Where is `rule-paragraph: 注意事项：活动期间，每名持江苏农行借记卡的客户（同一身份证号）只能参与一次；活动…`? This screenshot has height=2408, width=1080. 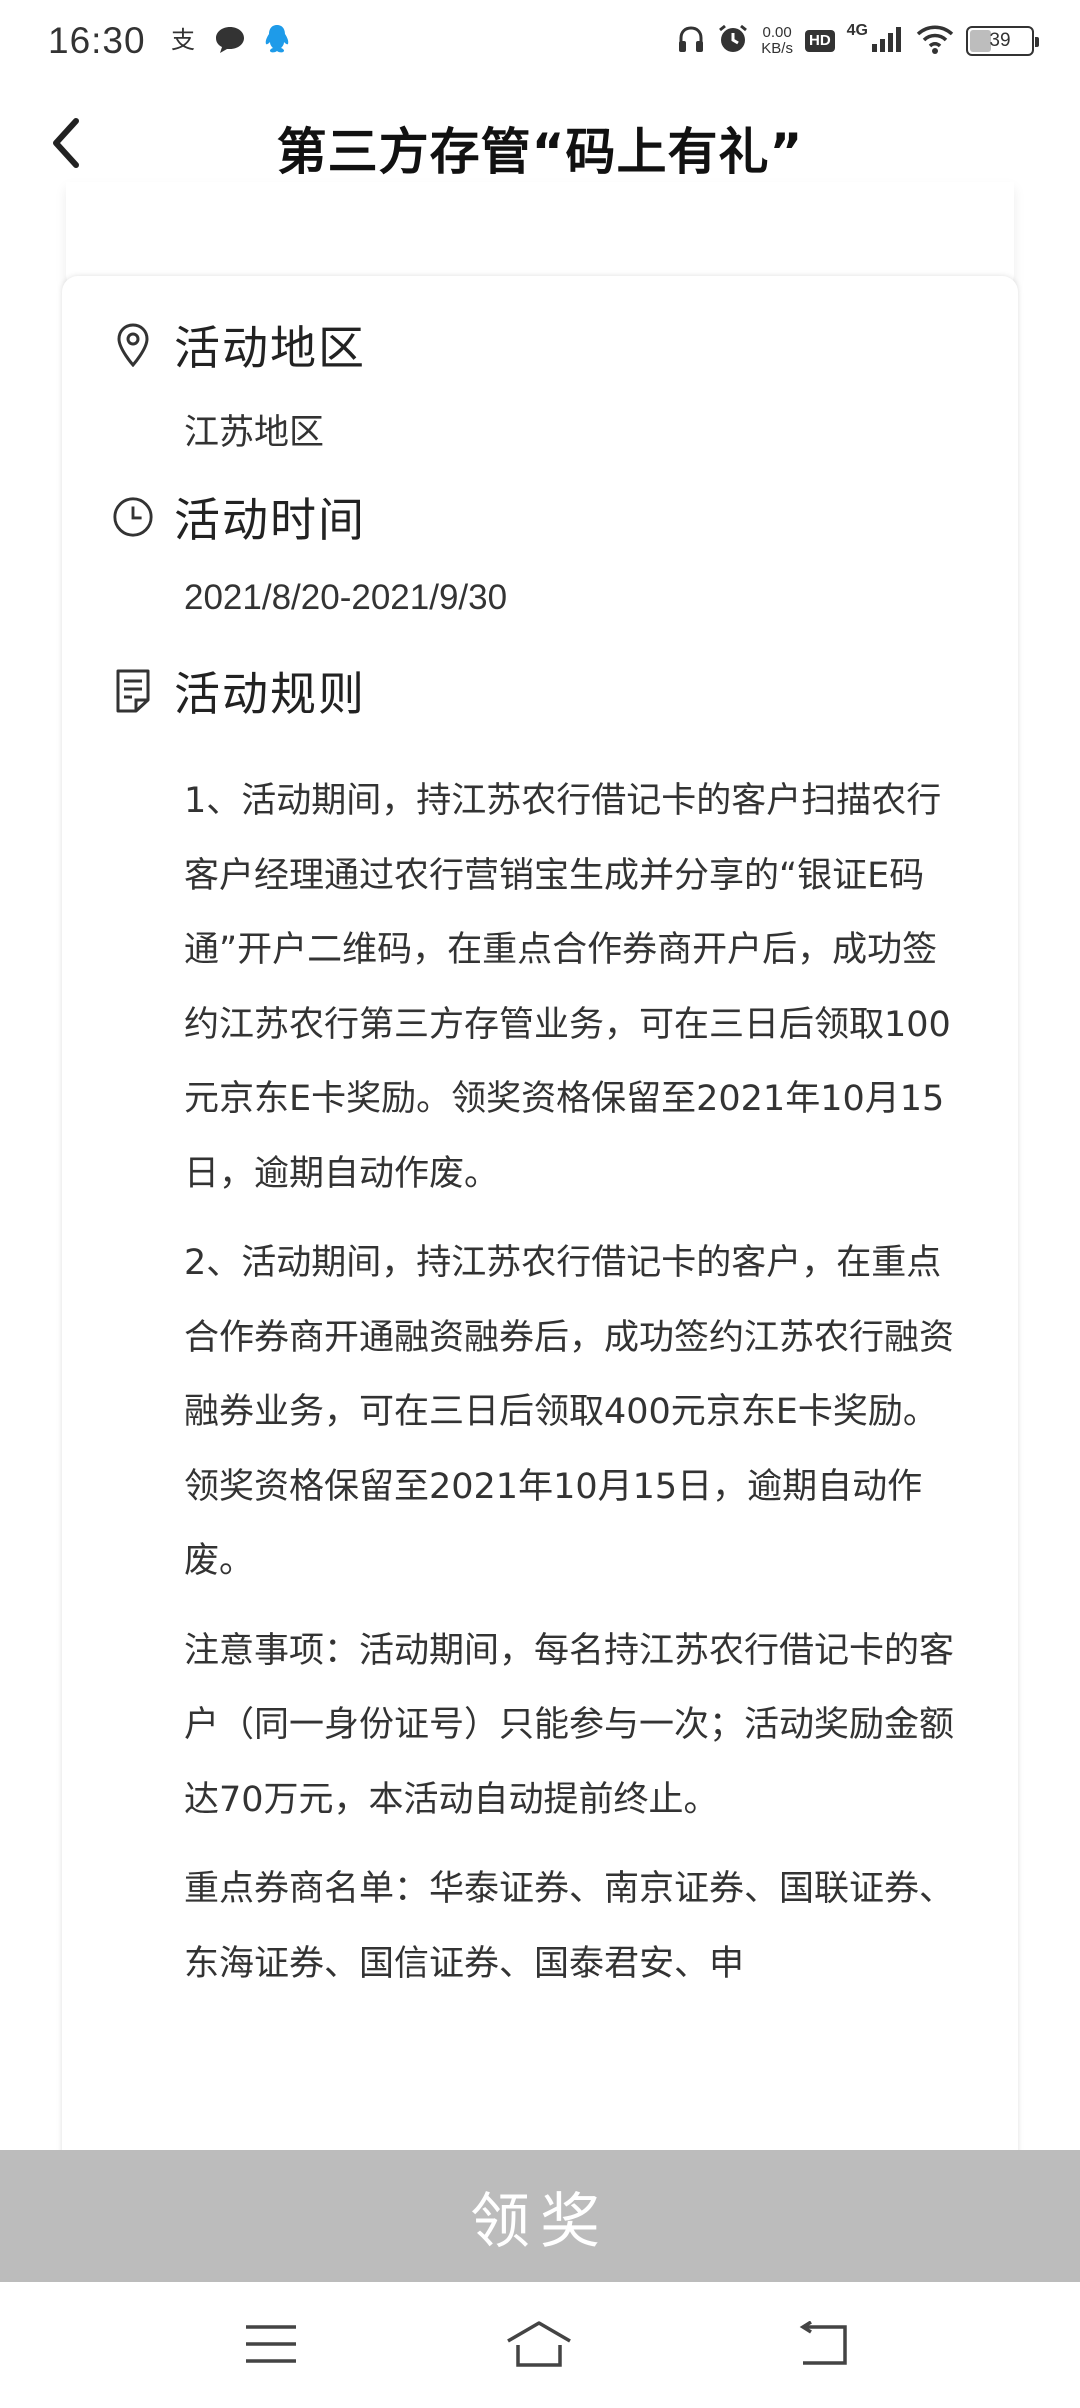
rule-paragraph: 注意事项：活动期间，每名持江苏农行借记卡的客户（同一身份证号）只能参与一次；活动… is located at coordinates (569, 1725).